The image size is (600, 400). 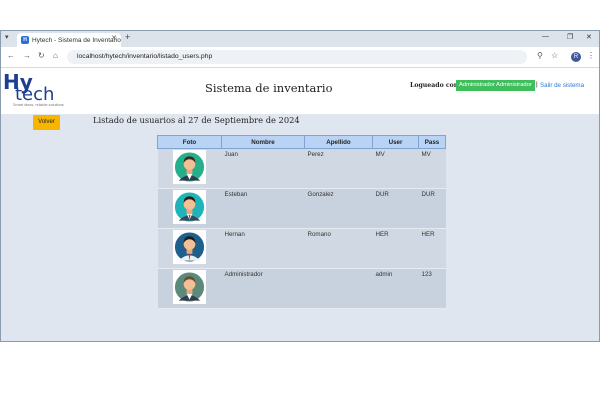 I want to click on cell-nombre: Esteban, so click(x=263, y=208).